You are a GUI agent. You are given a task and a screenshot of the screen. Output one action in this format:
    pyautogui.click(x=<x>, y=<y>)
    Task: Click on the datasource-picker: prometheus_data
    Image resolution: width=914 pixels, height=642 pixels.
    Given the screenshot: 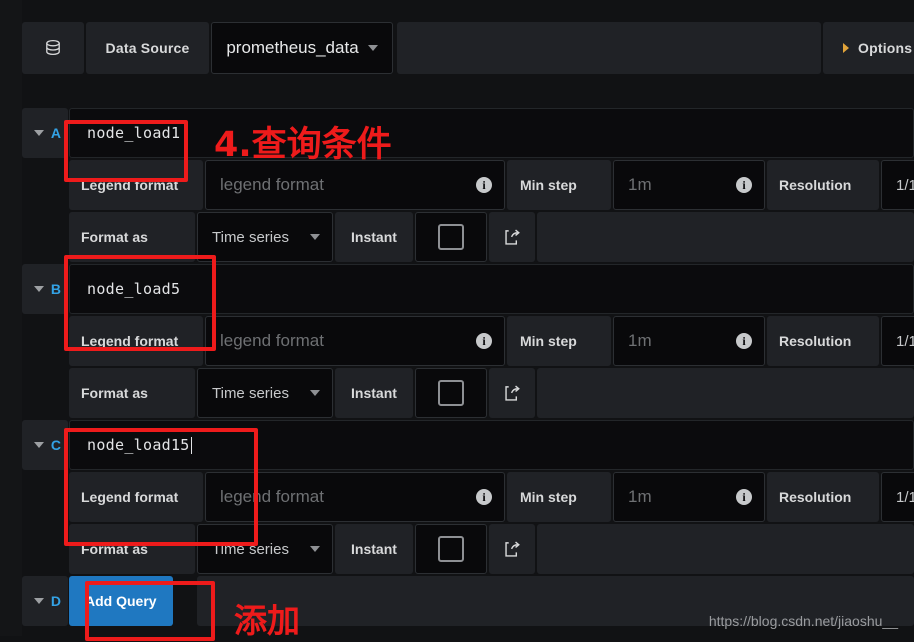 What is the action you would take?
    pyautogui.click(x=302, y=48)
    